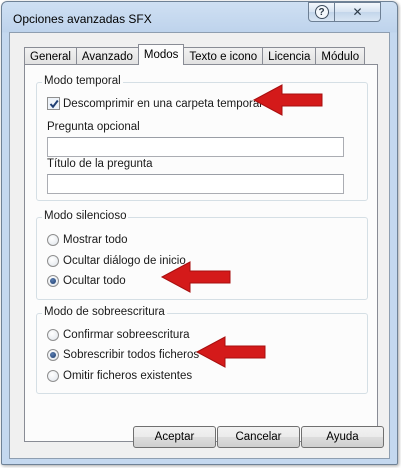 The width and height of the screenshot is (401, 468). I want to click on help-title-button: ?, so click(321, 12).